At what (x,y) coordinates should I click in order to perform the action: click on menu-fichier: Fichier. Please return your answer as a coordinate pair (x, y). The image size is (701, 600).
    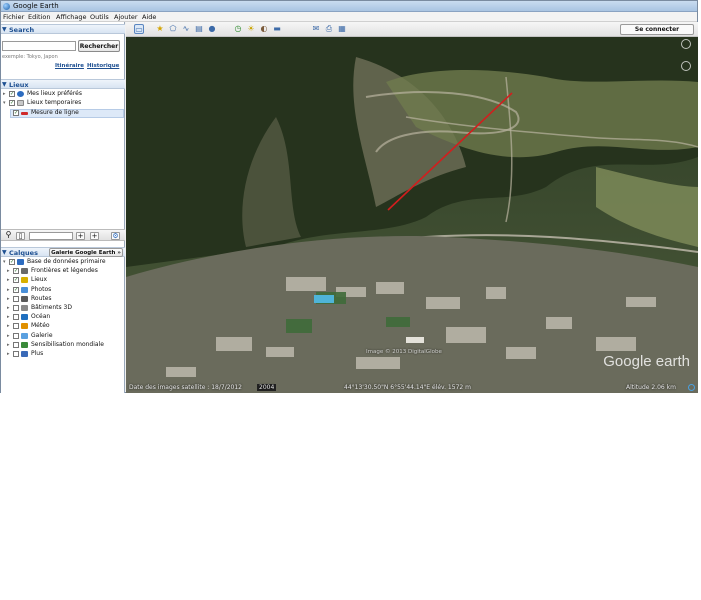
    Looking at the image, I should click on (13, 17).